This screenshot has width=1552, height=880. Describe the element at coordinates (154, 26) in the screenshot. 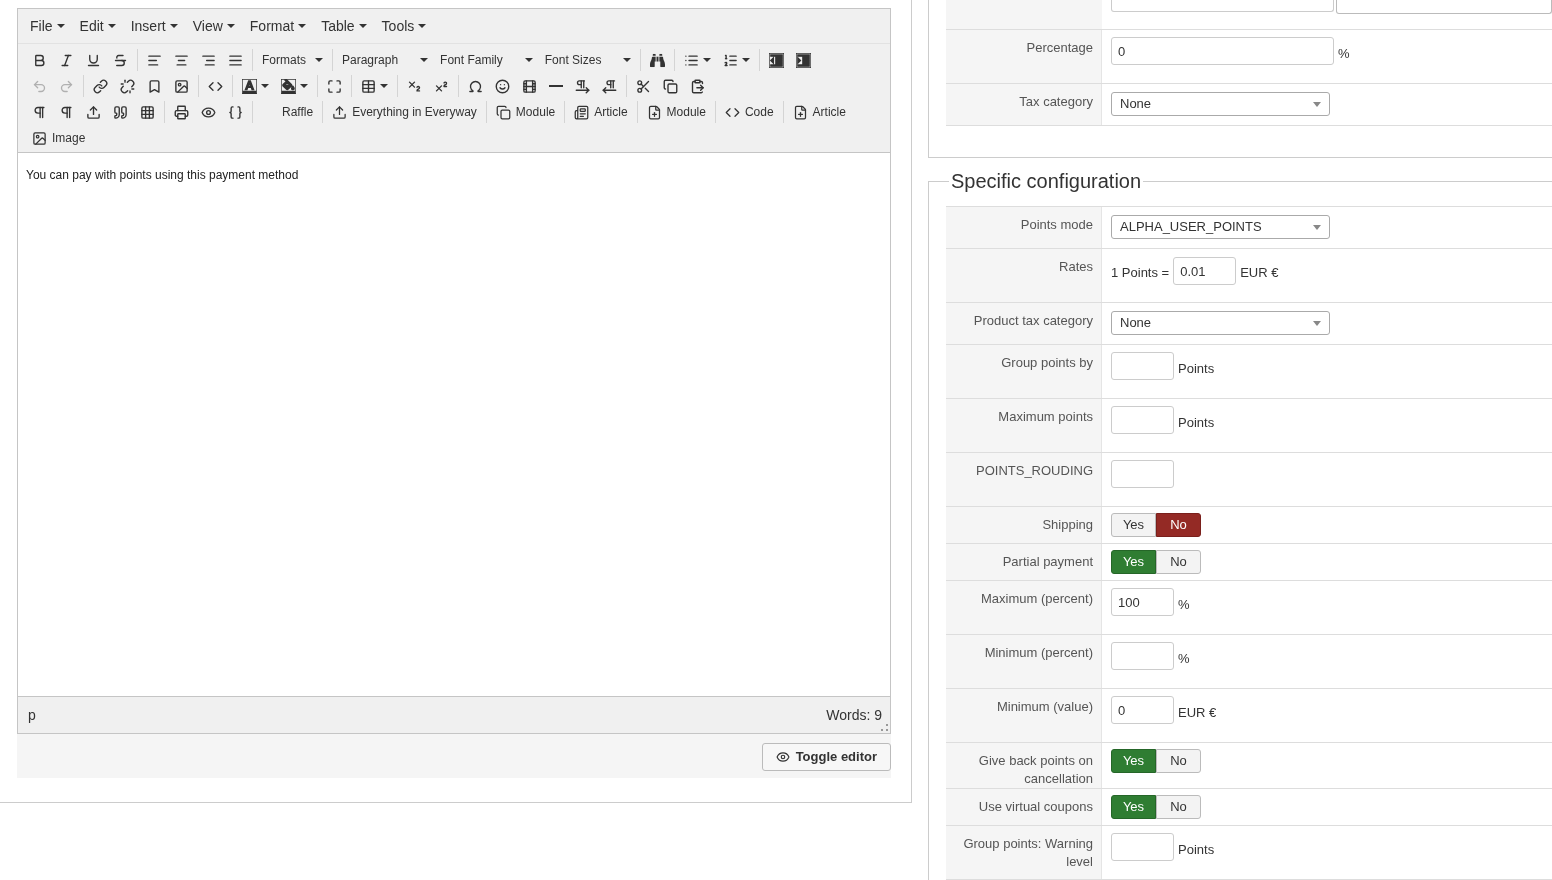

I see `menu-item: Insert` at that location.